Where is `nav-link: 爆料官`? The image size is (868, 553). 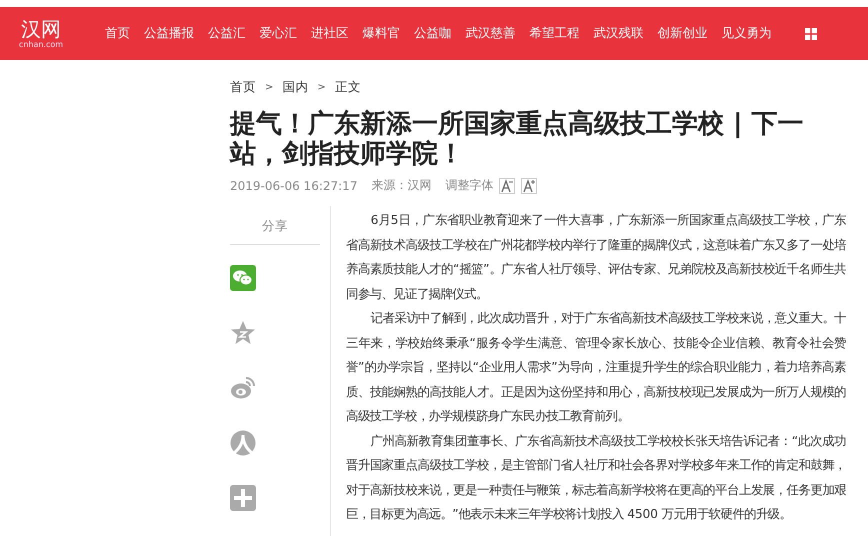 nav-link: 爆料官 is located at coordinates (381, 33).